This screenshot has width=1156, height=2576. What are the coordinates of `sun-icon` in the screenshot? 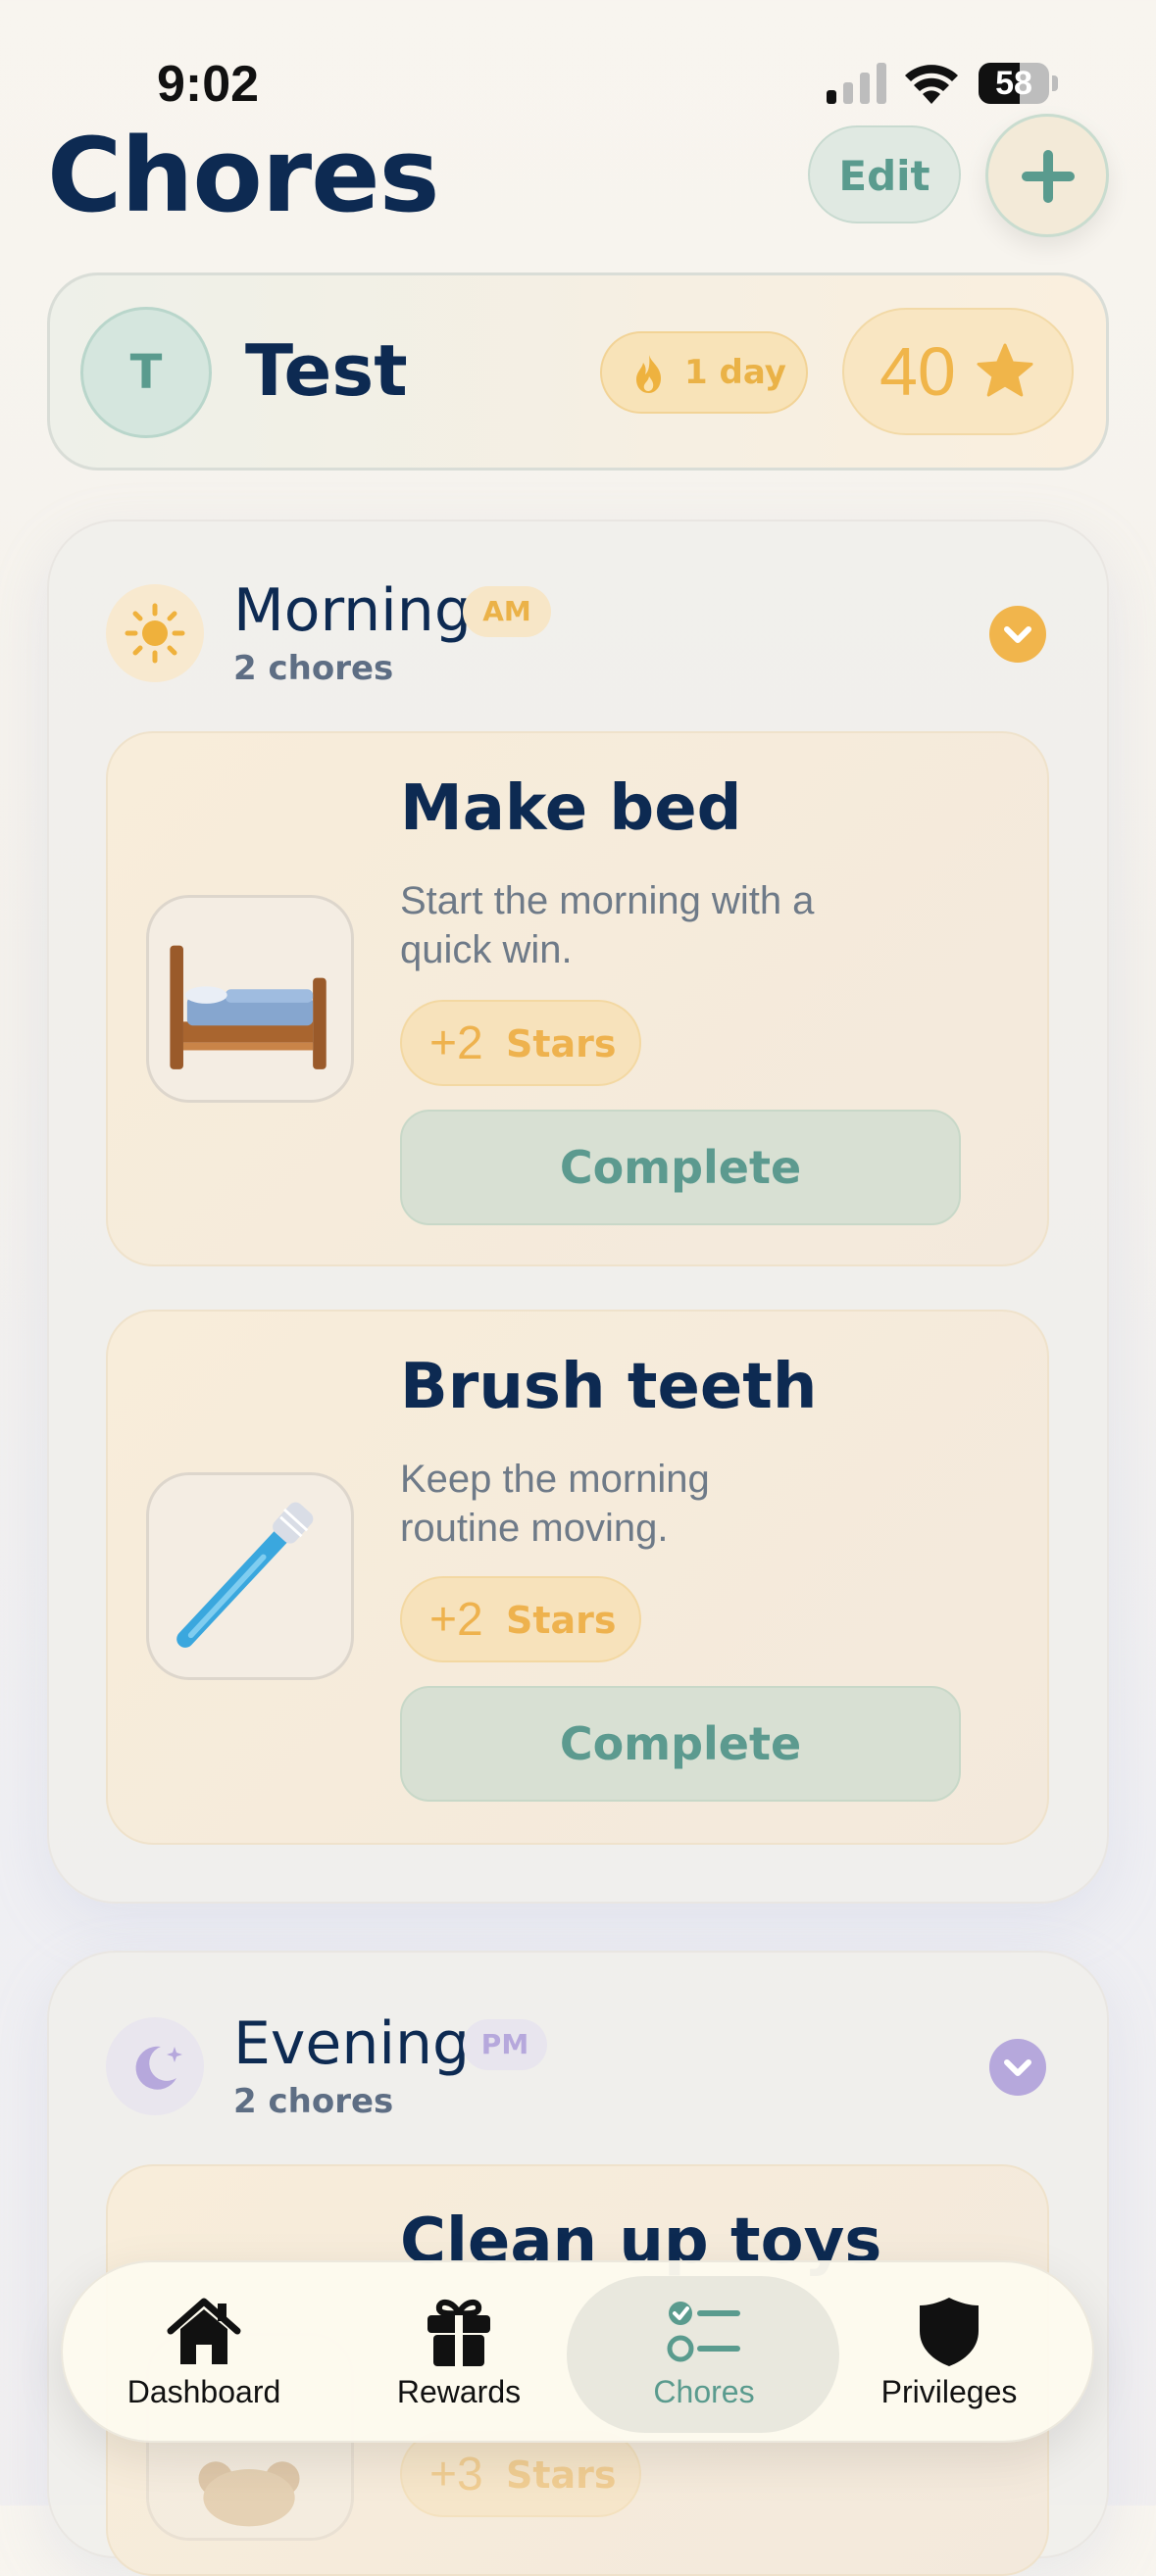 It's located at (155, 633).